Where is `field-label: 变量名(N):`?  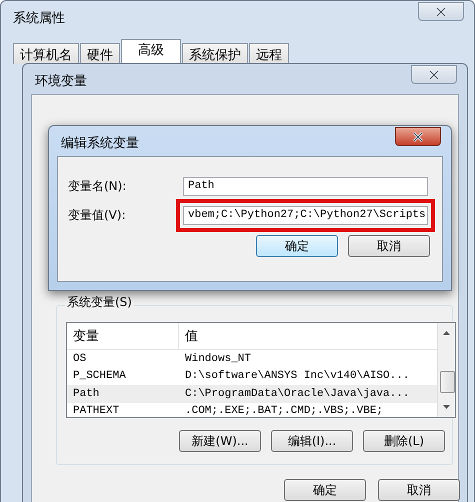
field-label: 变量名(N): is located at coordinates (98, 186).